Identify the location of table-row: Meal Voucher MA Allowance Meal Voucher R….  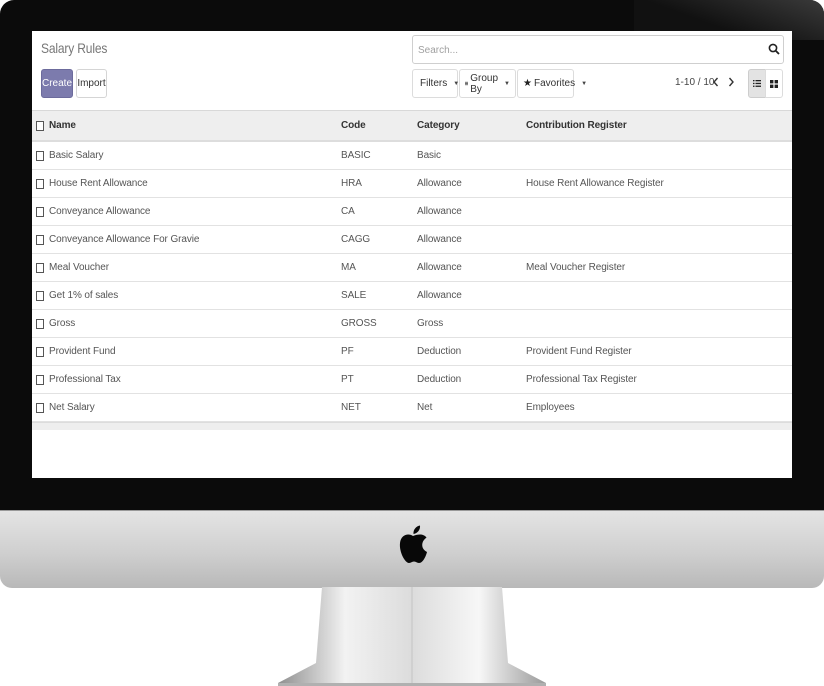
(412, 268).